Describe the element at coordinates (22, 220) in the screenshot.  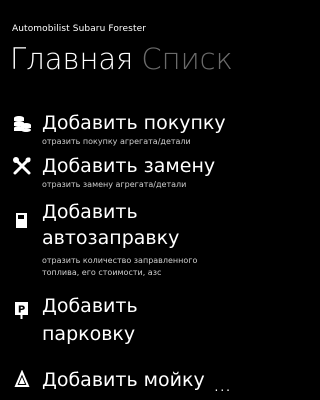
I see `fuel-pump-icon` at that location.